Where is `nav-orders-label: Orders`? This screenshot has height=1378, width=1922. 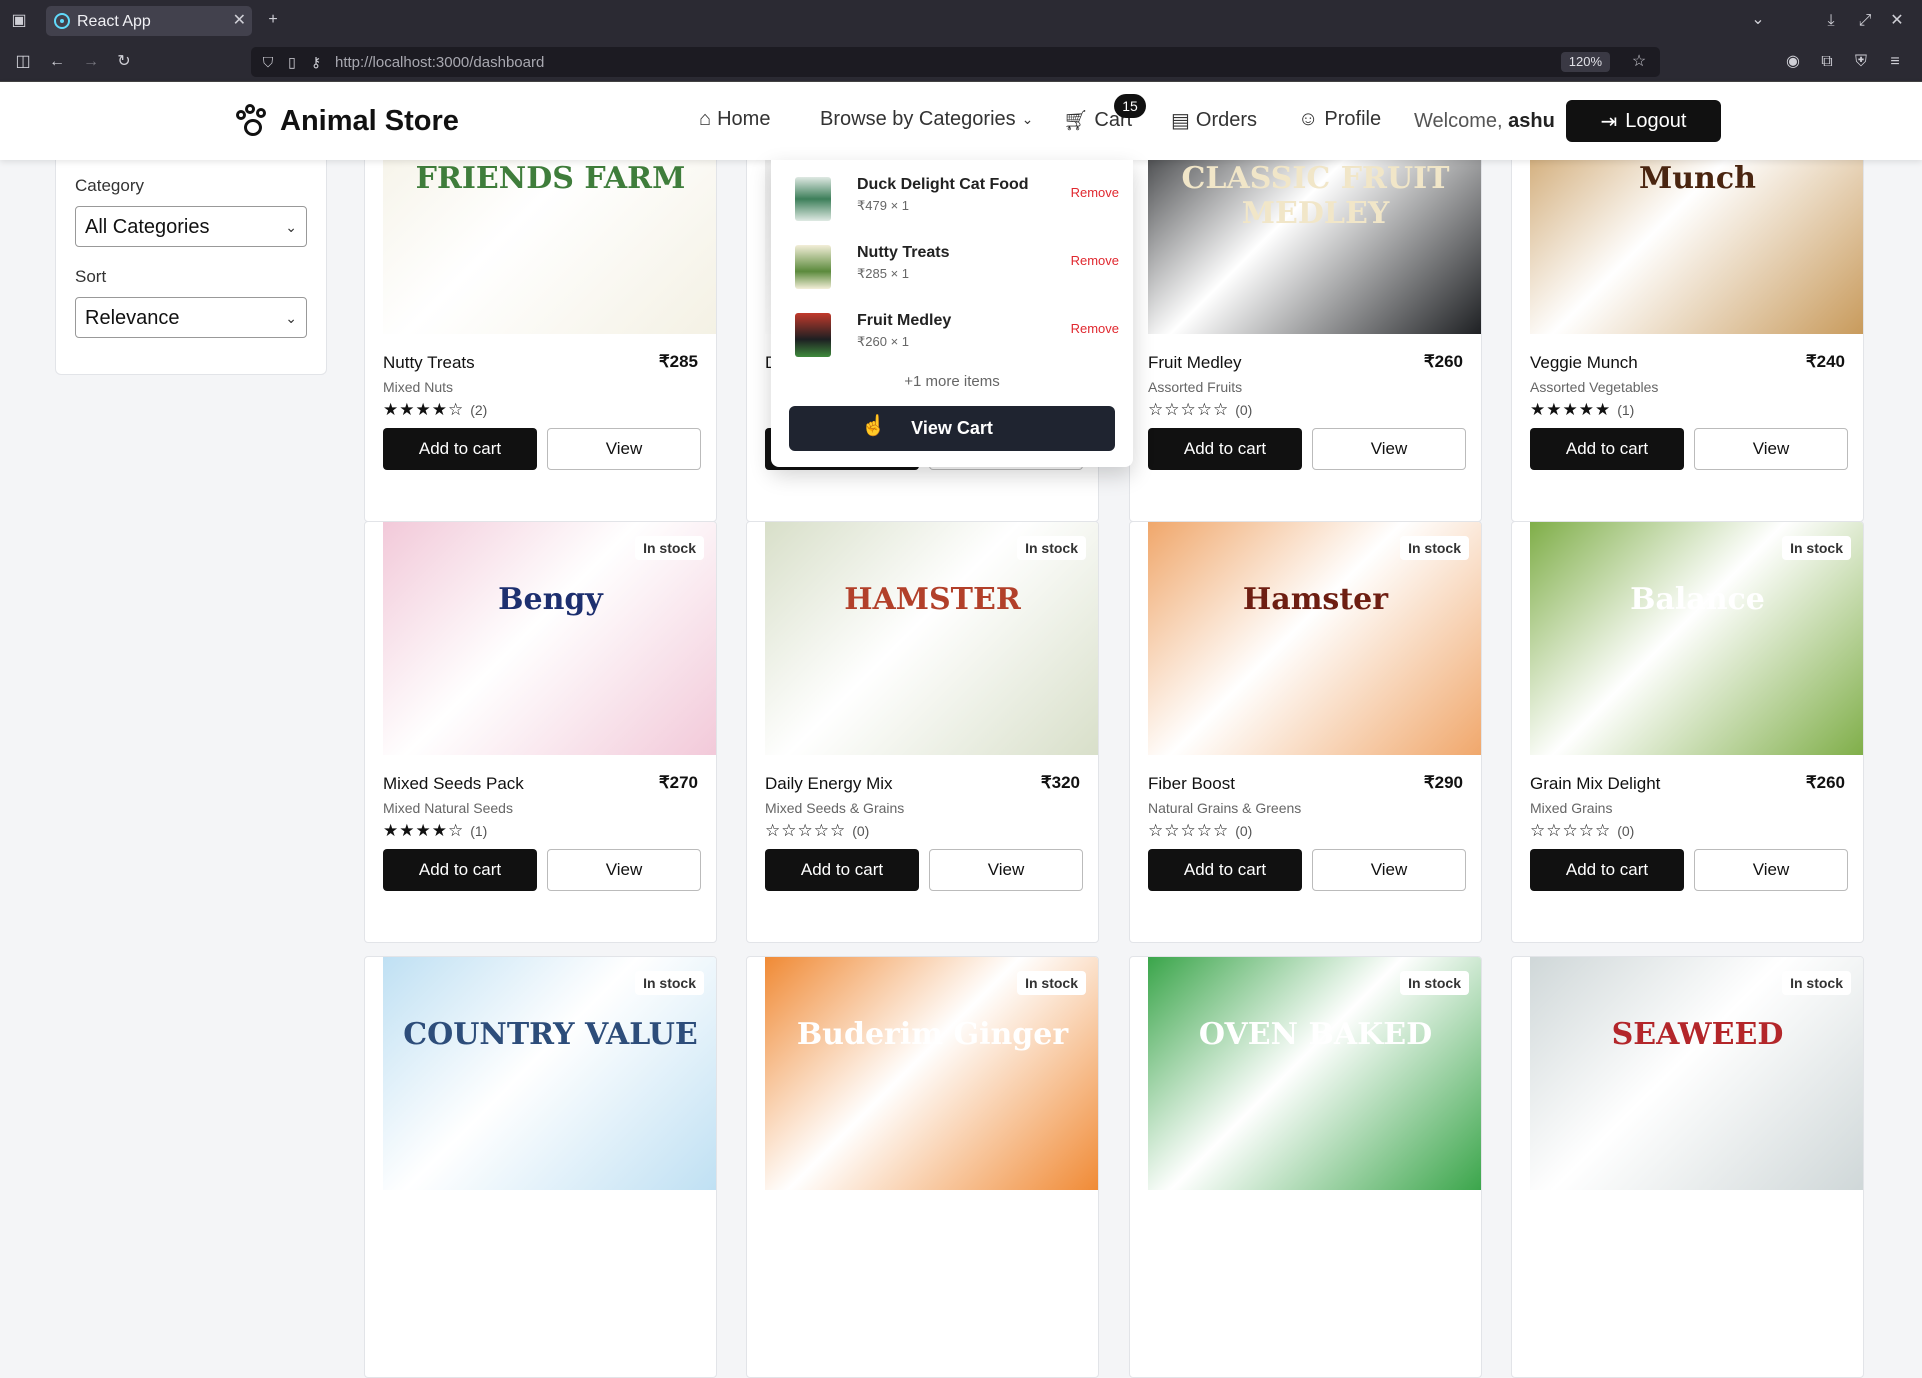 nav-orders-label: Orders is located at coordinates (1226, 120).